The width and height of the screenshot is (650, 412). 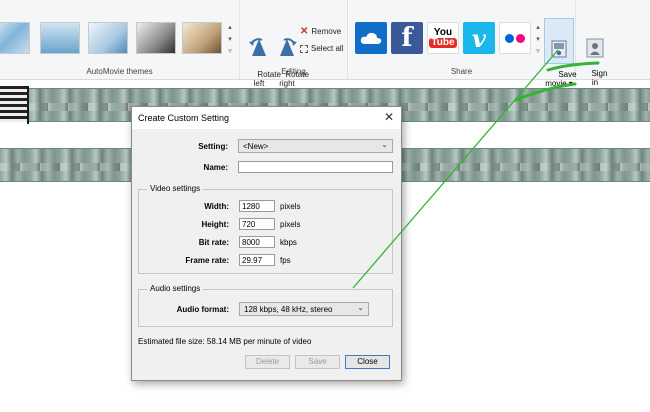 What do you see at coordinates (215, 224) in the screenshot?
I see `height-label: Height:` at bounding box center [215, 224].